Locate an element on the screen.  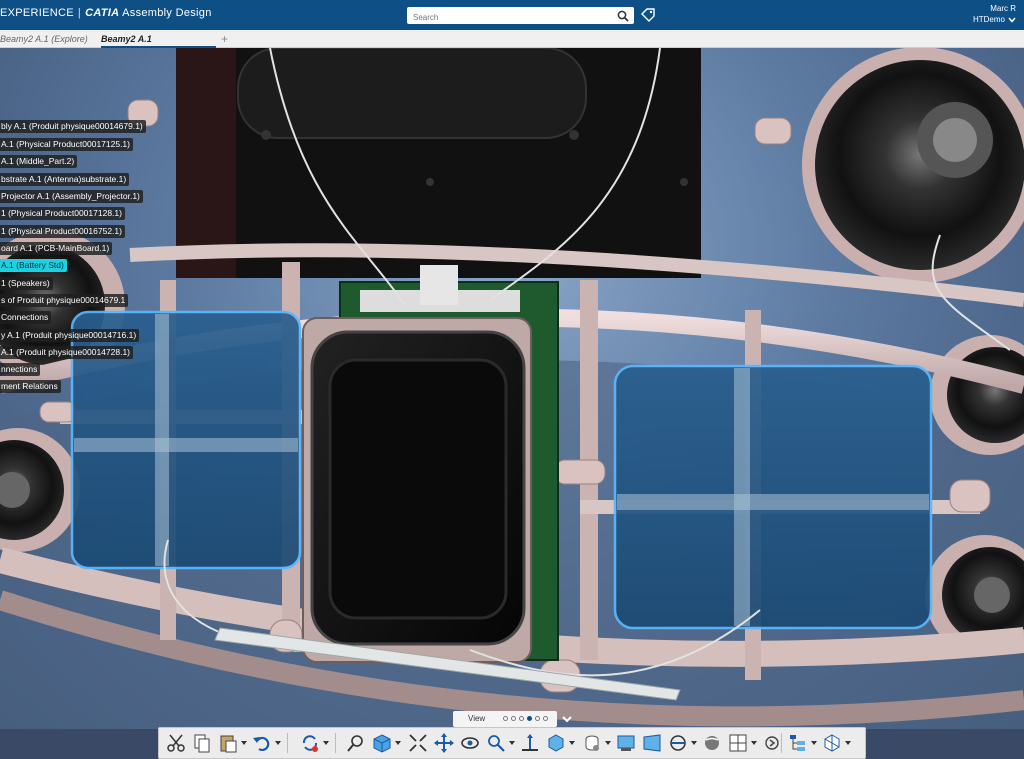
search-box is located at coordinates (520, 16).